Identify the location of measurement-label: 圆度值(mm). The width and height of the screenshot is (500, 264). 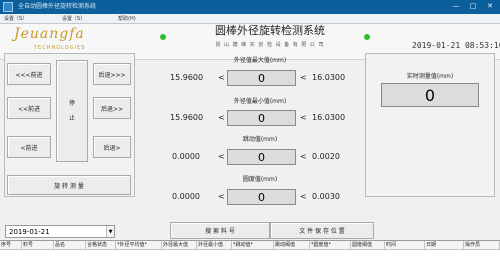
(260, 179).